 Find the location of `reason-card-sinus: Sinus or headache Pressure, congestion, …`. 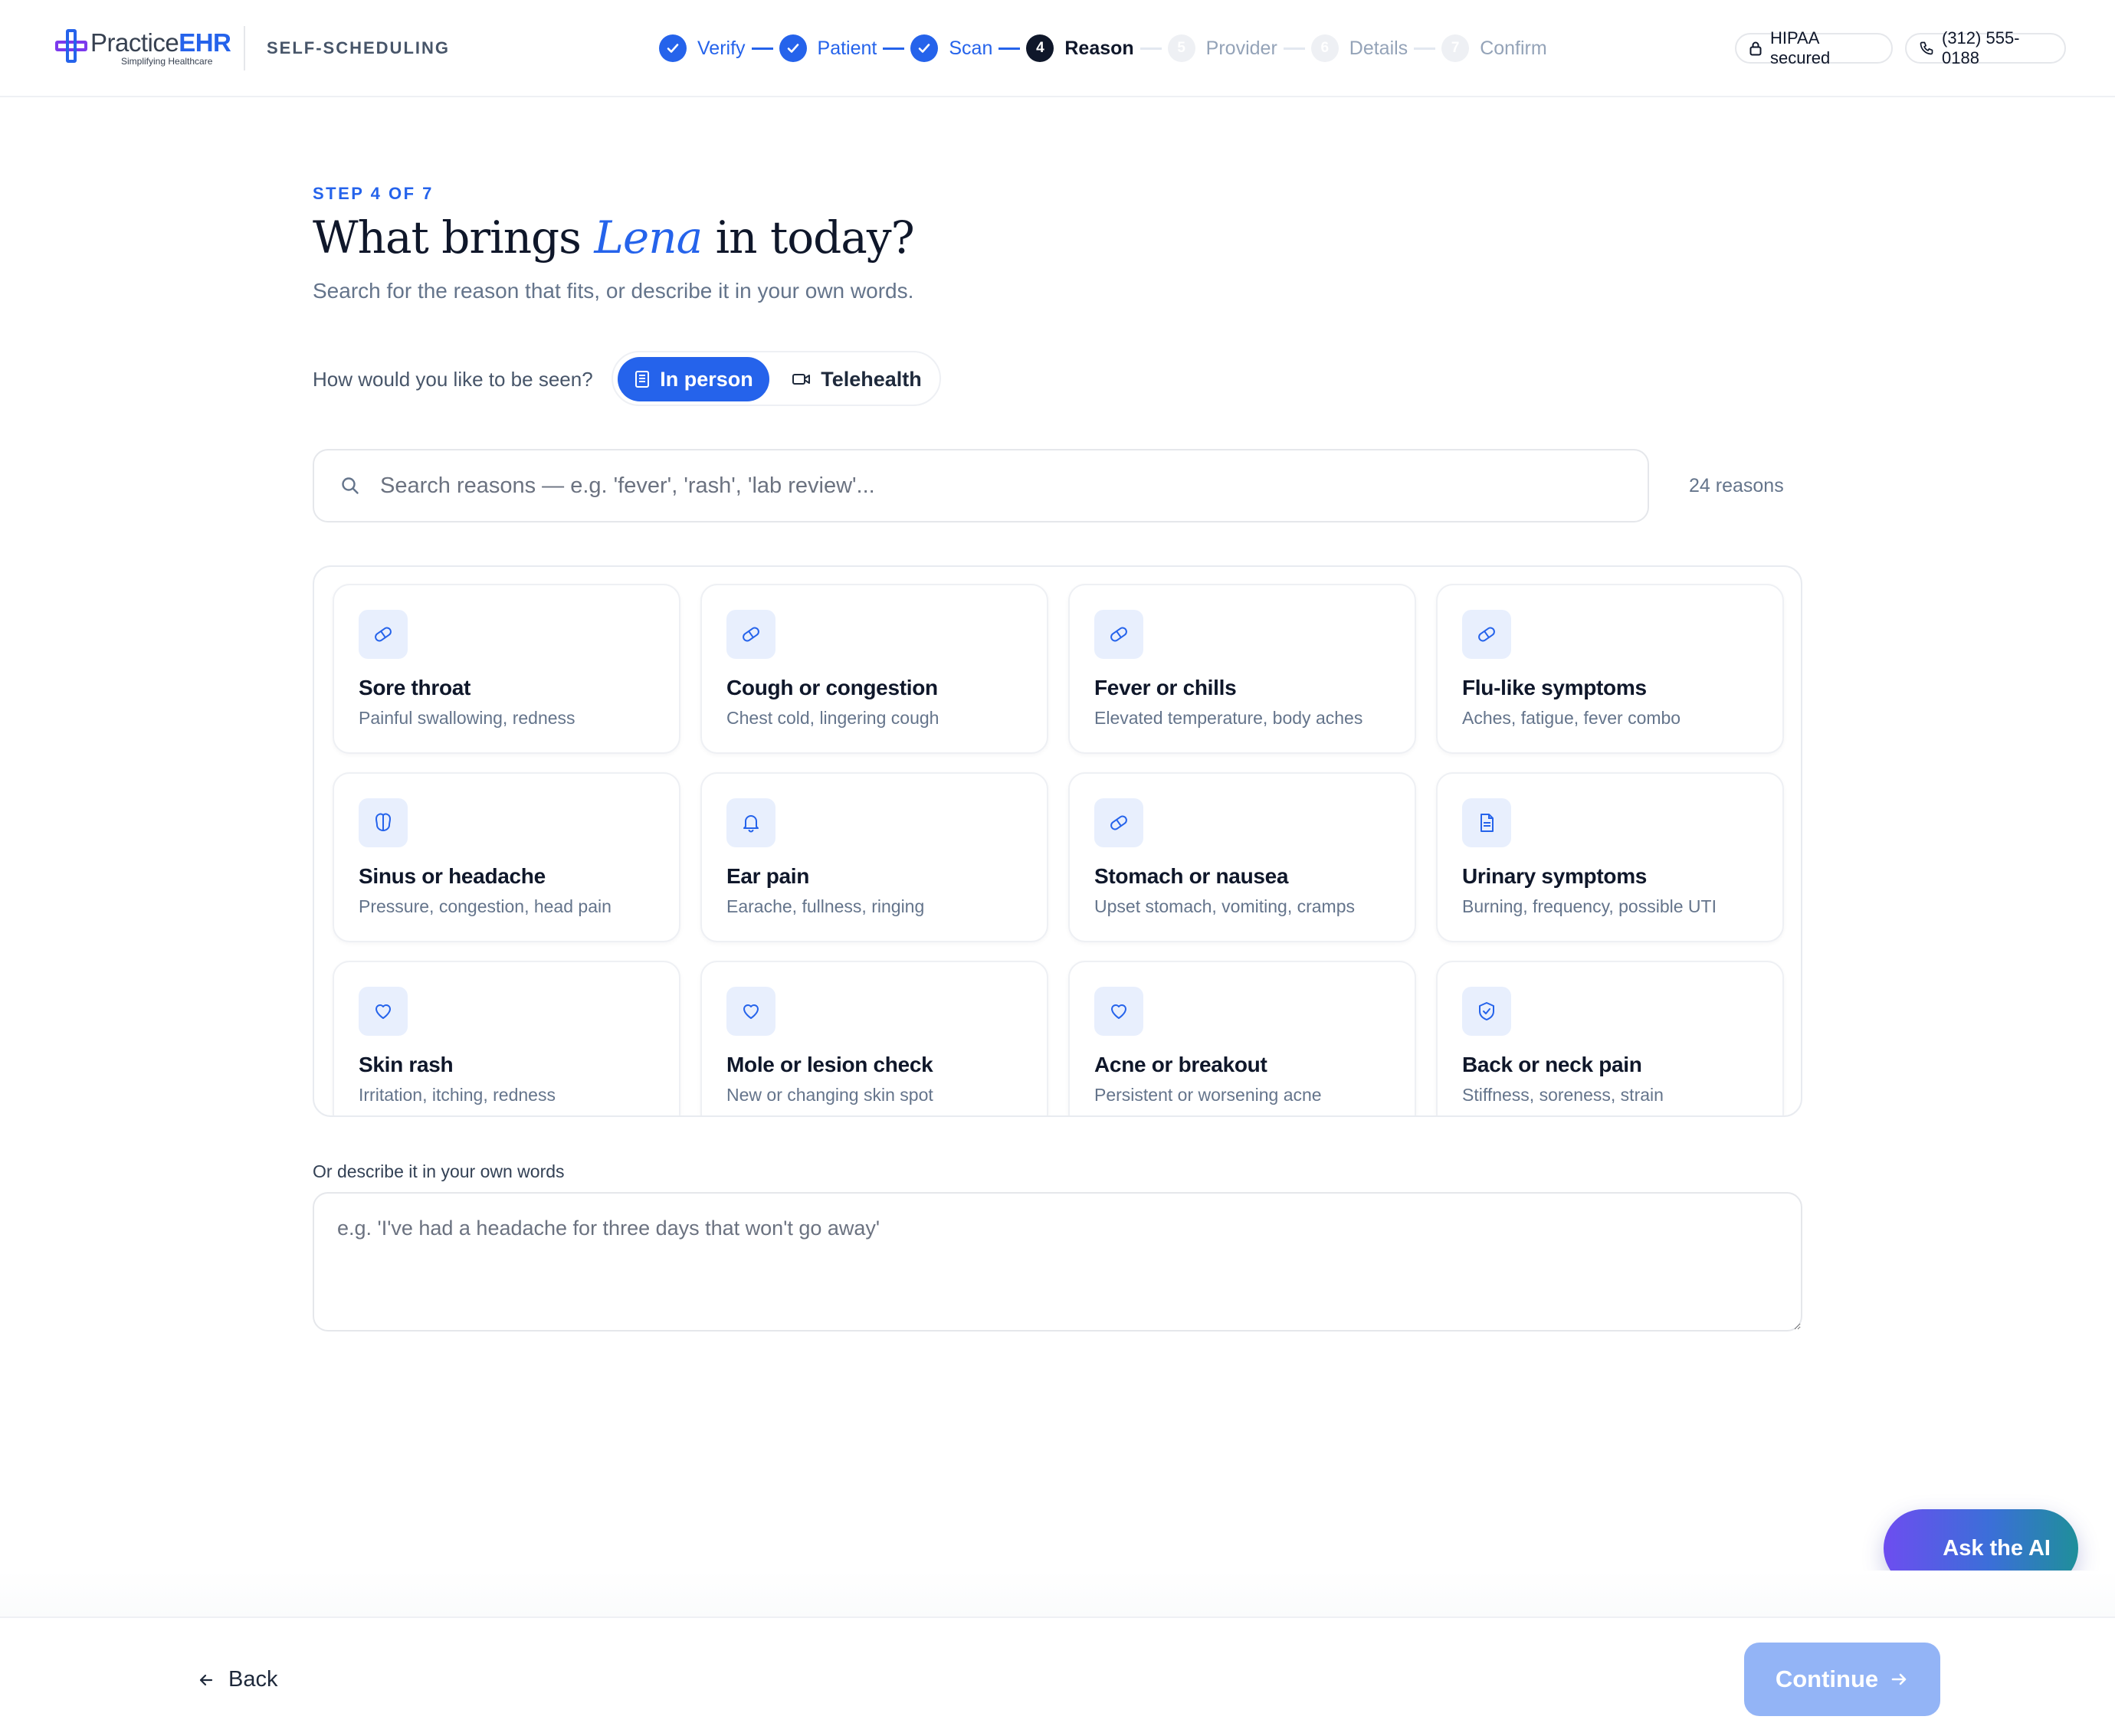

reason-card-sinus: Sinus or headache Pressure, congestion, … is located at coordinates (507, 857).